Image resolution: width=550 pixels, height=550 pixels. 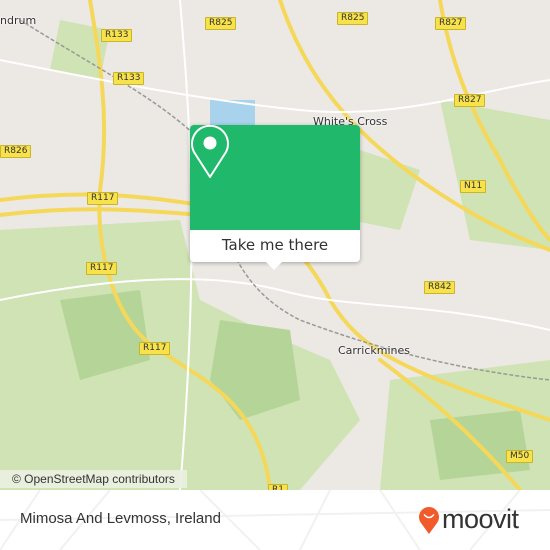 I want to click on location-title: Mimosa And Levmoss, Ireland, so click(x=120, y=518).